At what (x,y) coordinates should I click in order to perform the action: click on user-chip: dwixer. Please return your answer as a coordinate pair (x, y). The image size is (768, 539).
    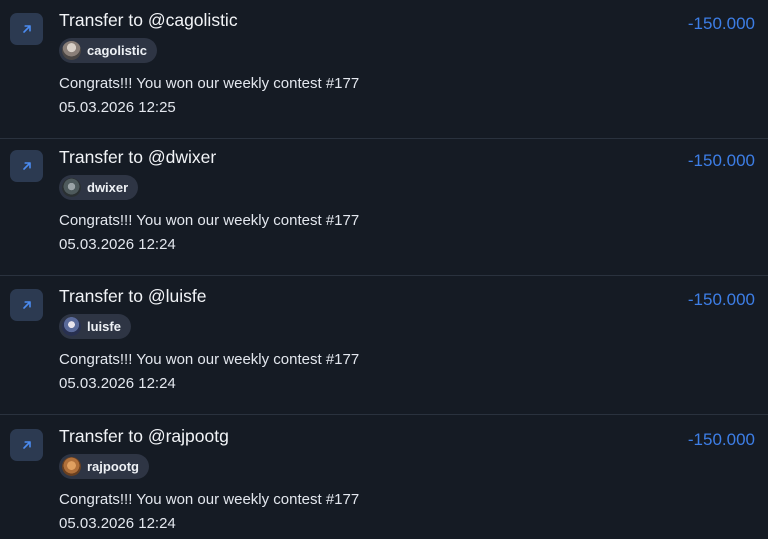
    Looking at the image, I should click on (99, 187).